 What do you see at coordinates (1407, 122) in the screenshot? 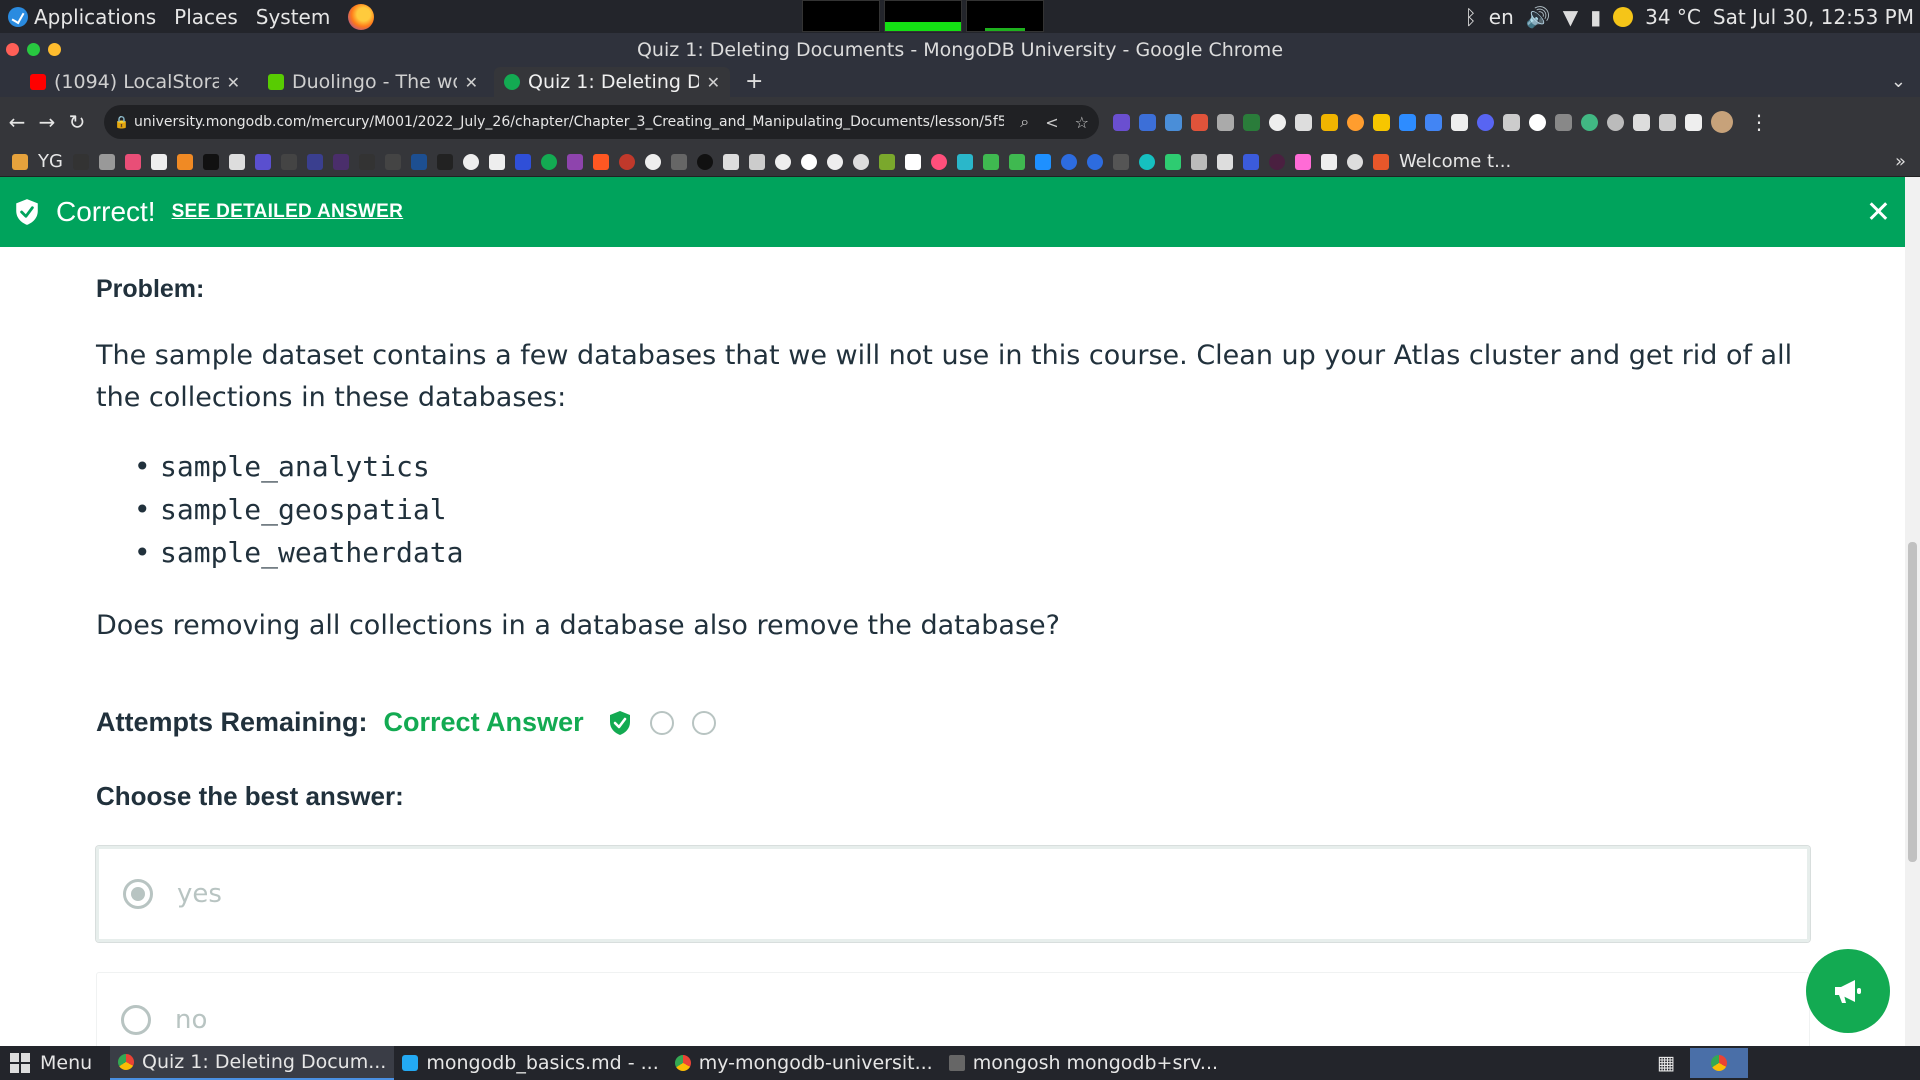
I see `zoom-extension-icon` at bounding box center [1407, 122].